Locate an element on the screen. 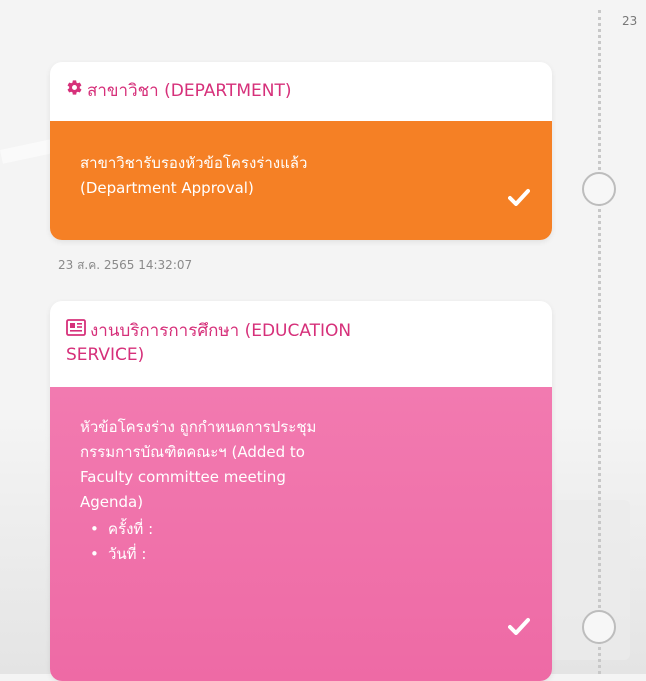 This screenshot has height=681, width=646. card-body-line: กรรมการบัณฑิตคณะฯ (Added to is located at coordinates (192, 452).